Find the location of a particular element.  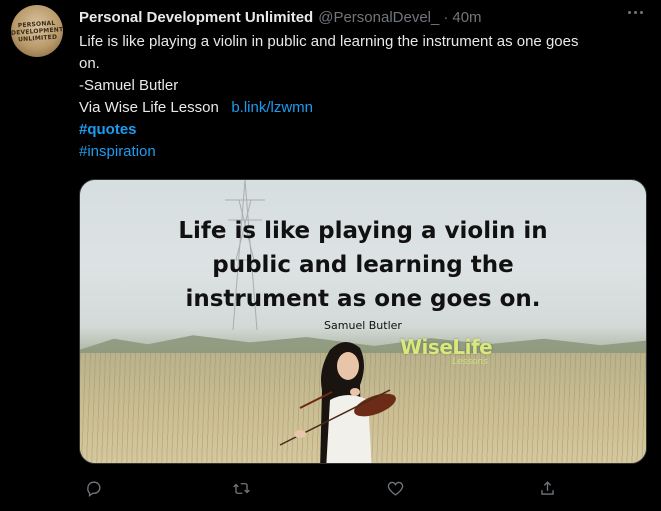

more-icon is located at coordinates (635, 12).